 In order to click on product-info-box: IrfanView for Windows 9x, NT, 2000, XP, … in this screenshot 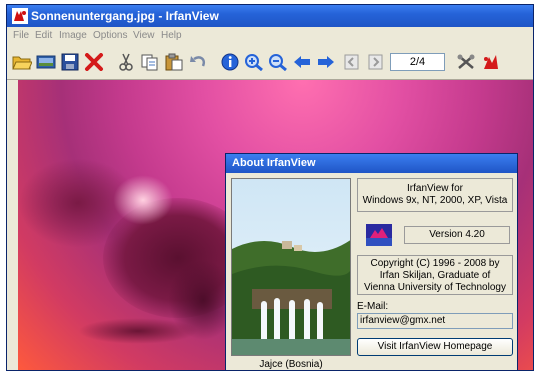, I will do `click(435, 195)`.